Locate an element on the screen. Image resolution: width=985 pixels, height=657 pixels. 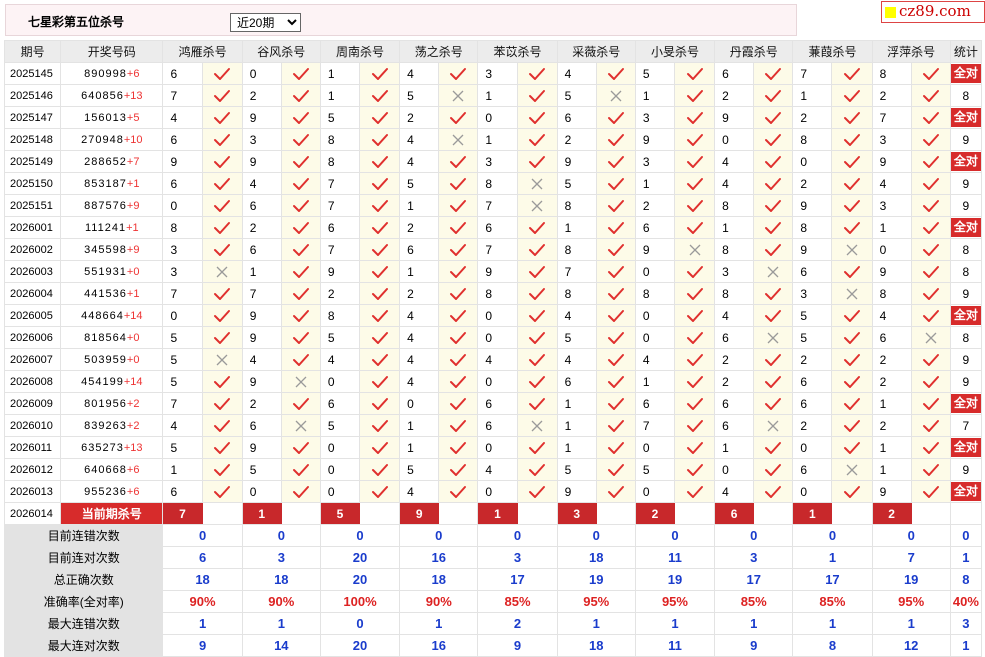
stats-value: 17 is located at coordinates (754, 579).